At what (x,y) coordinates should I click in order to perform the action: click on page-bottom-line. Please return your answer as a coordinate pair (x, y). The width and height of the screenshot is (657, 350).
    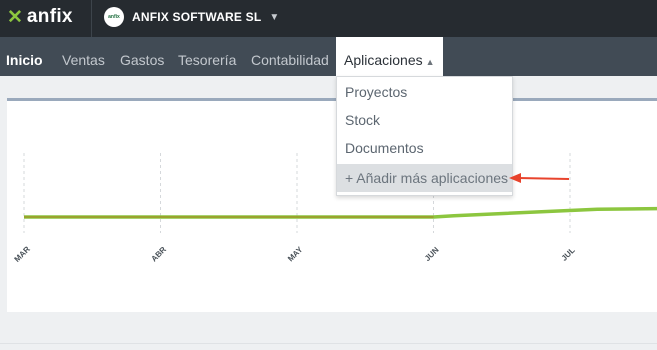
    Looking at the image, I should click on (328, 343).